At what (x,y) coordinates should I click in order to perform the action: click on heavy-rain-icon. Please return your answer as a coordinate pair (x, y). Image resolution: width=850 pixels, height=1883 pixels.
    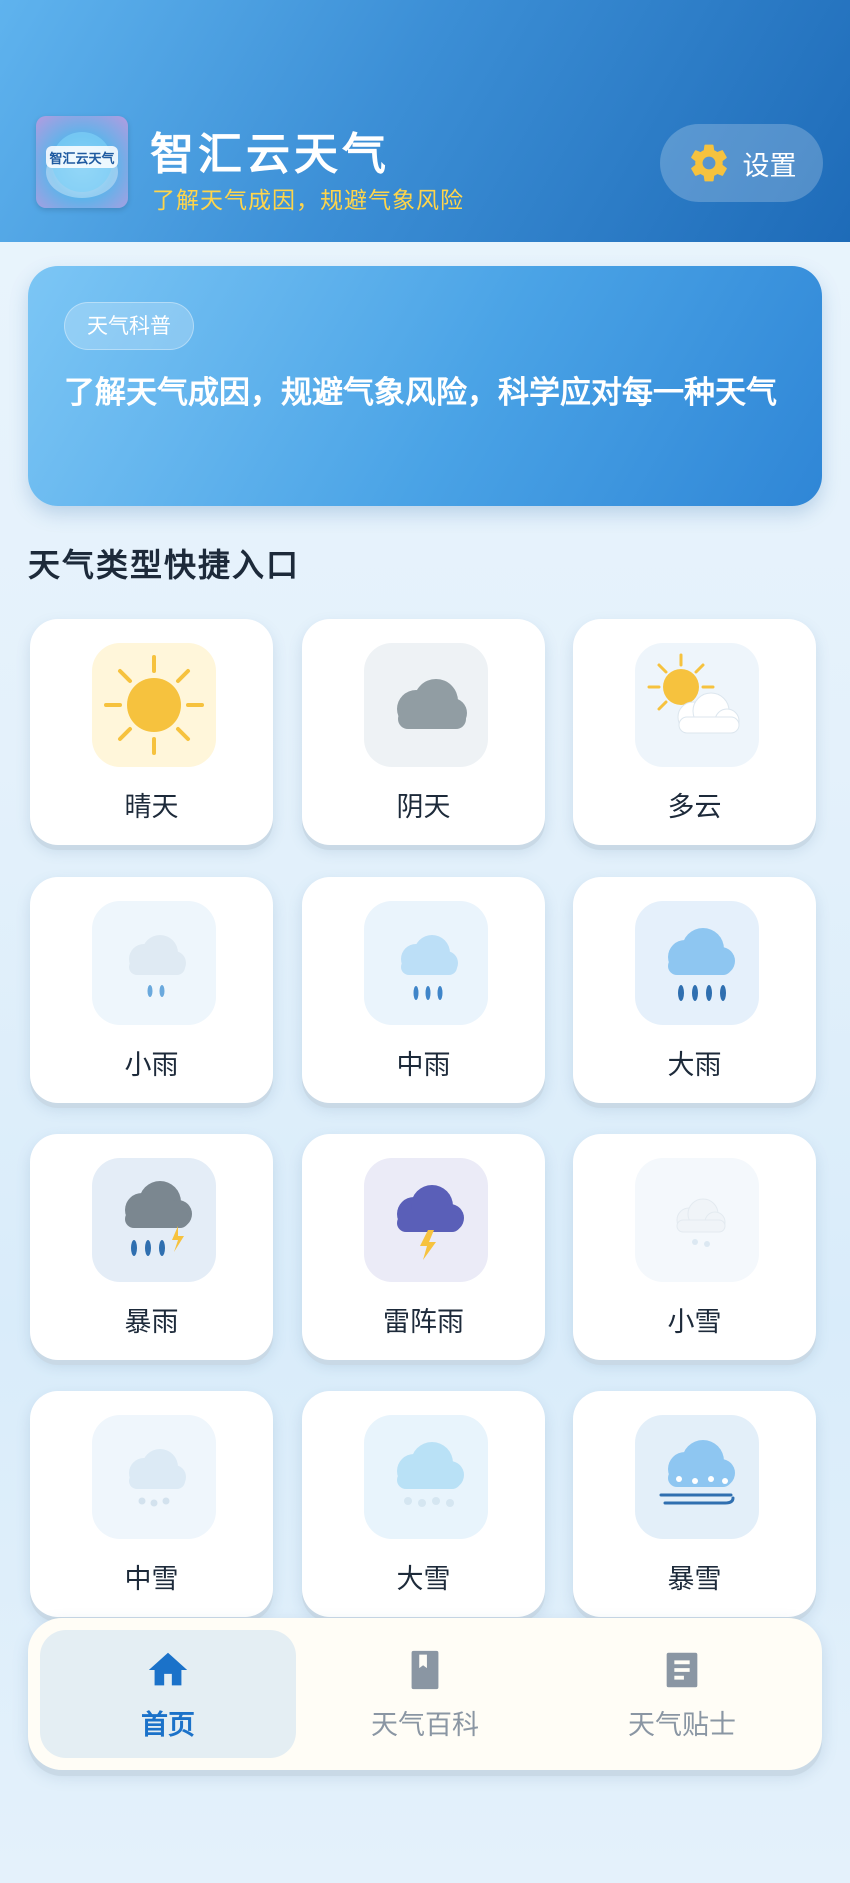
    Looking at the image, I should click on (697, 963).